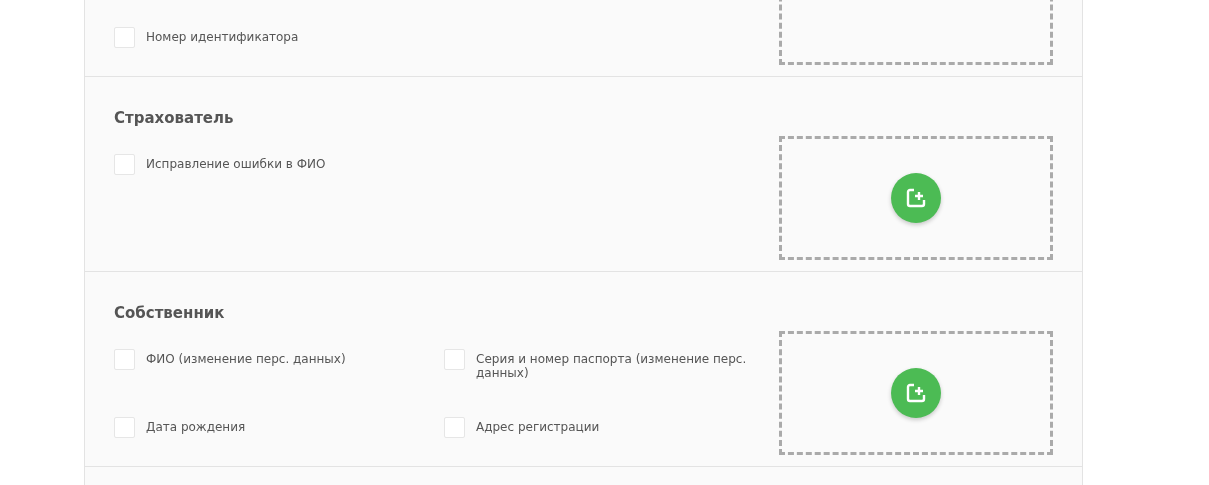 Image resolution: width=1209 pixels, height=485 pixels. I want to click on checkbox-label: Адрес регистрации, so click(538, 426).